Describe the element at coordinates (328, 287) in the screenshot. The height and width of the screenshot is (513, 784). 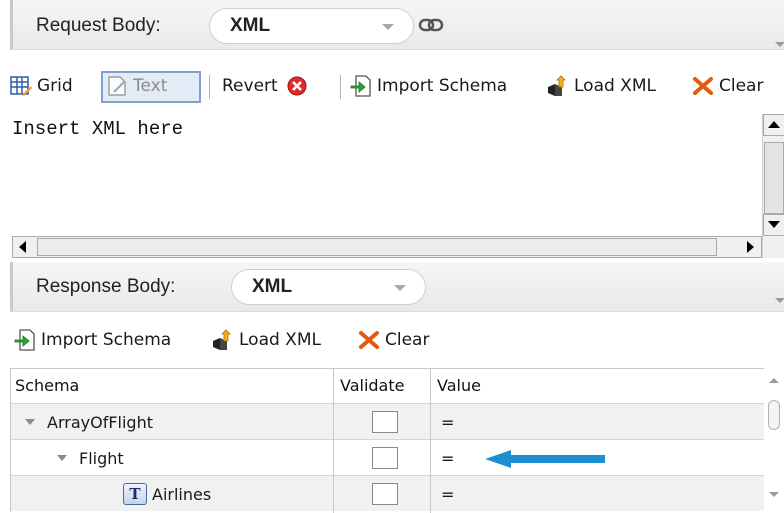
I see `response-format-select: XML` at that location.